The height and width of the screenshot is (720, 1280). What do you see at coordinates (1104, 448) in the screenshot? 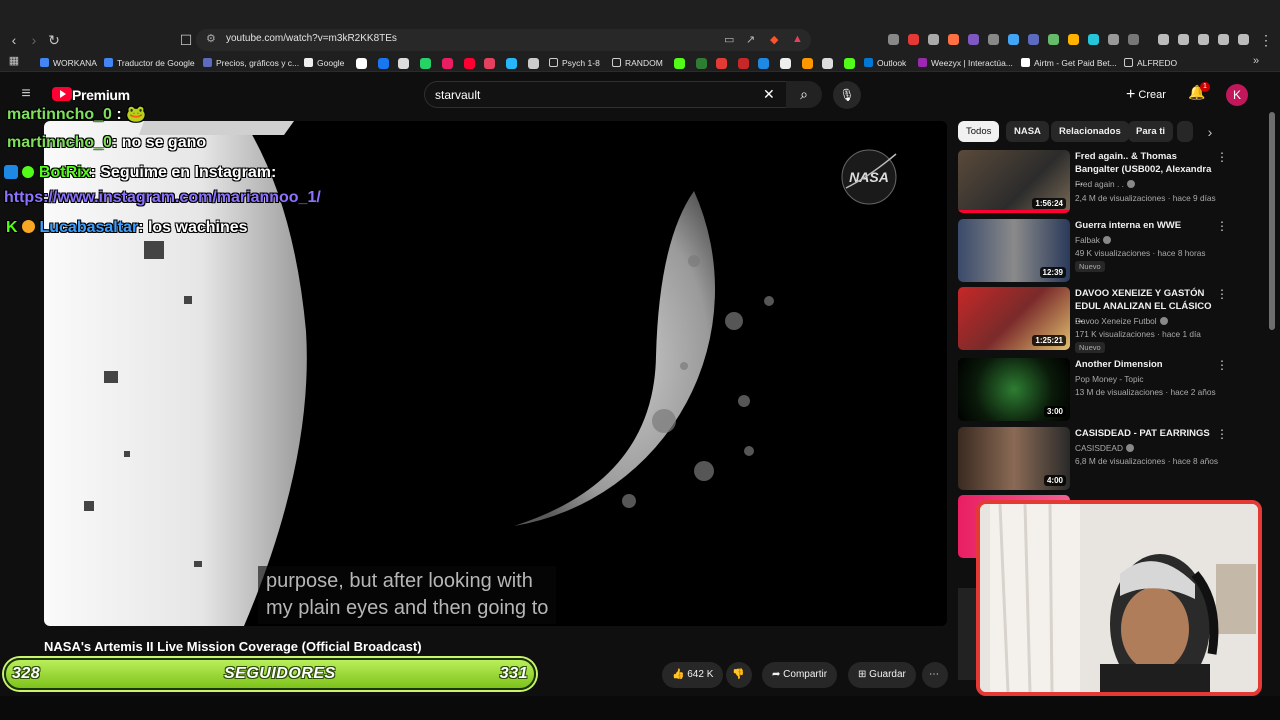
I see `channel-name: CASISDEAD` at bounding box center [1104, 448].